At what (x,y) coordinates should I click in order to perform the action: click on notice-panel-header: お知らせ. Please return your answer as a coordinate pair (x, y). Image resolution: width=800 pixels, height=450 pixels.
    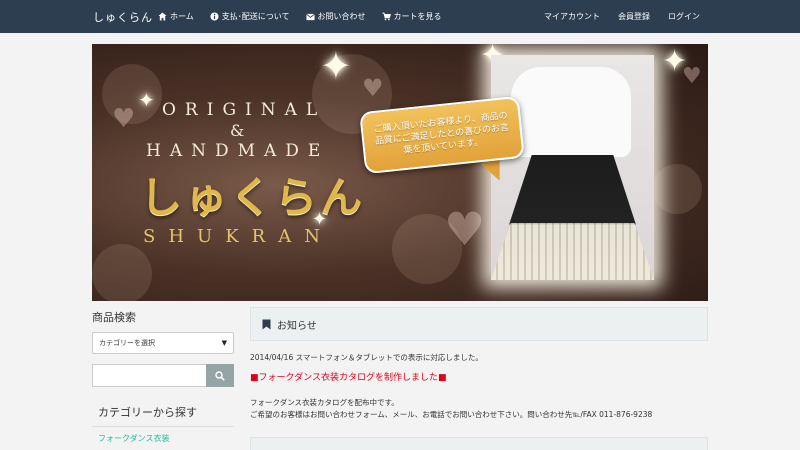
    Looking at the image, I should click on (479, 324).